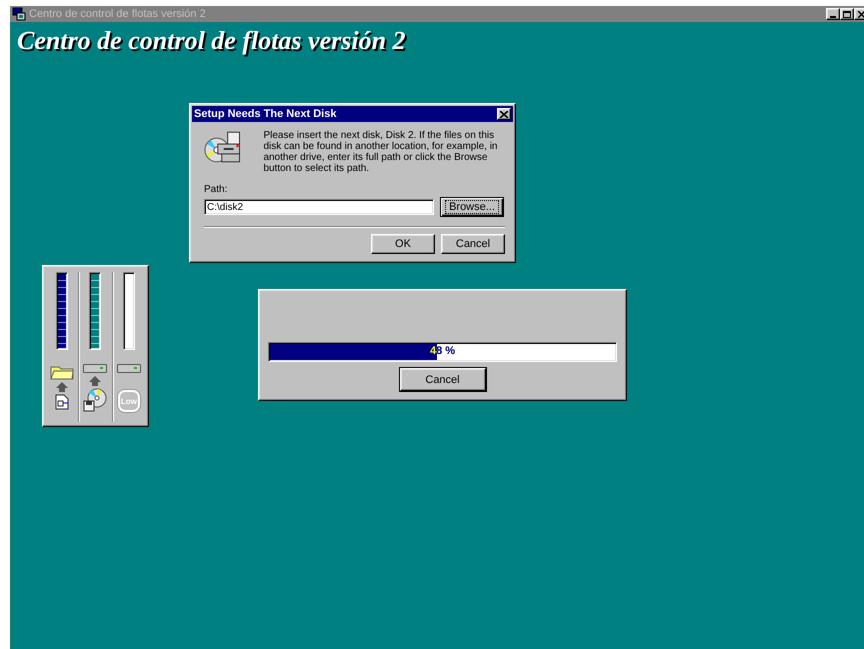  I want to click on ok-button: OK, so click(403, 244).